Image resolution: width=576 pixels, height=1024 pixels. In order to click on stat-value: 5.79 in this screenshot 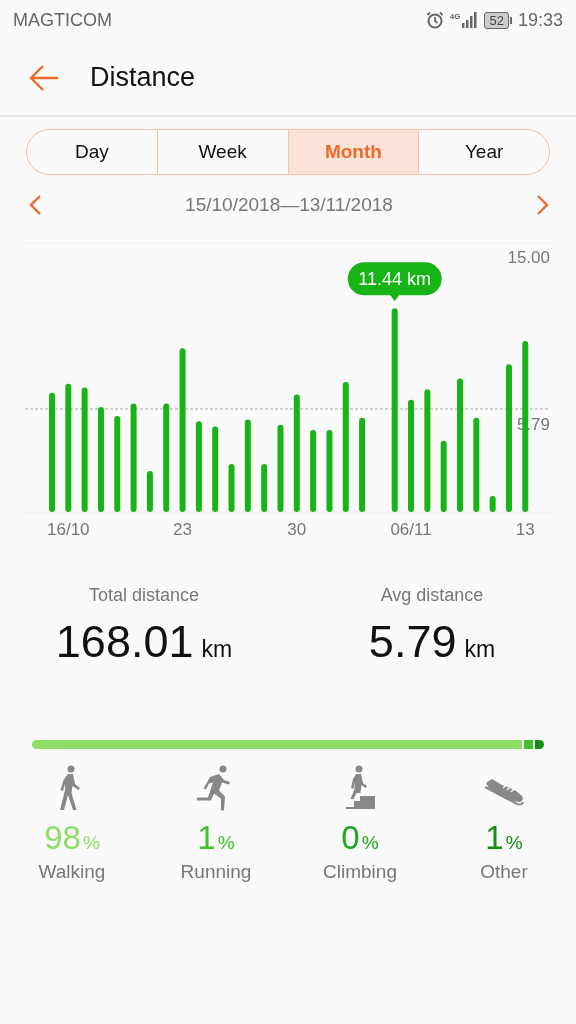, I will do `click(412, 642)`.